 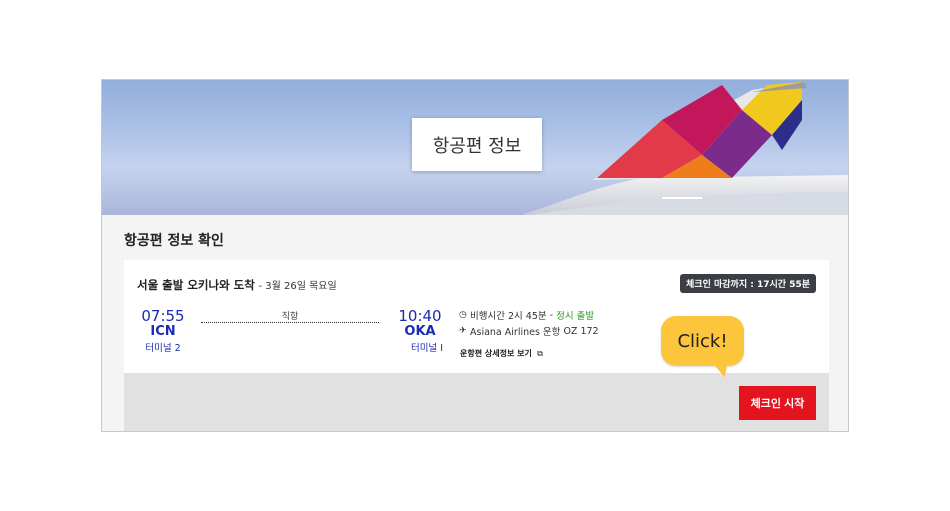 I want to click on flight-detail-link: 운항편 상세정보 보기 ⧉, so click(x=501, y=353).